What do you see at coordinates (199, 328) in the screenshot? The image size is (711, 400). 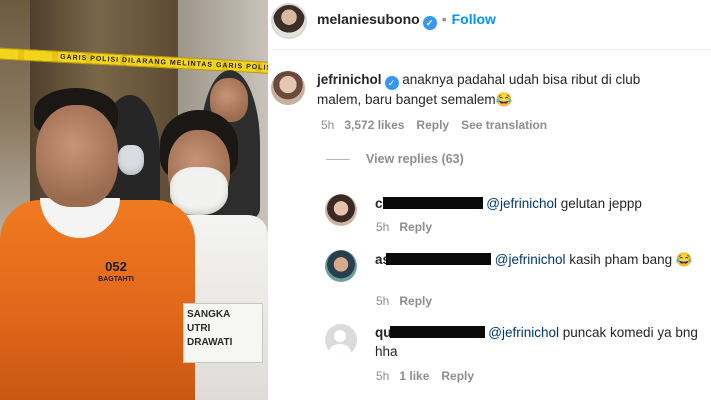 I see `sign-line: UTRI` at bounding box center [199, 328].